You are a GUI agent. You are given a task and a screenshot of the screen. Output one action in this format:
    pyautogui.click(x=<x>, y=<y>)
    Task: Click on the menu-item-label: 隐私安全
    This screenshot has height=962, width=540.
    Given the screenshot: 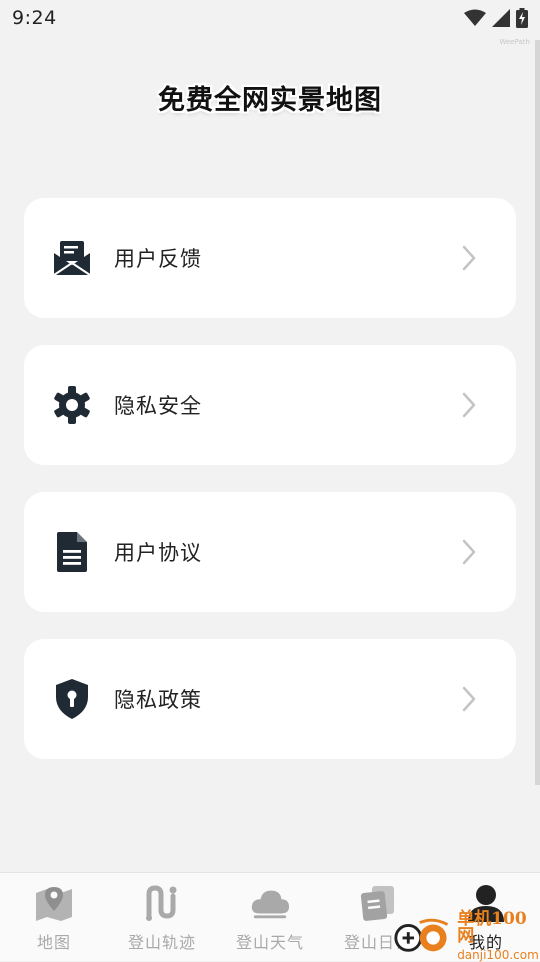 What is the action you would take?
    pyautogui.click(x=158, y=406)
    